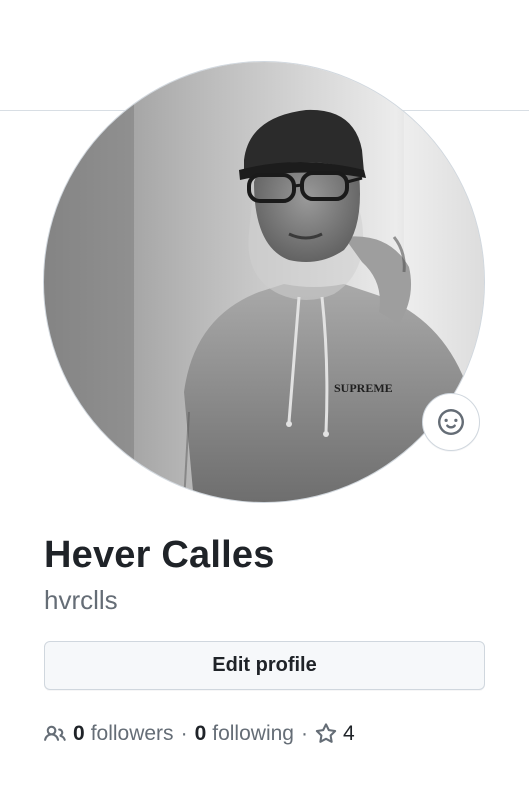 This screenshot has width=529, height=796. Describe the element at coordinates (253, 733) in the screenshot. I see `following-label: following` at that location.